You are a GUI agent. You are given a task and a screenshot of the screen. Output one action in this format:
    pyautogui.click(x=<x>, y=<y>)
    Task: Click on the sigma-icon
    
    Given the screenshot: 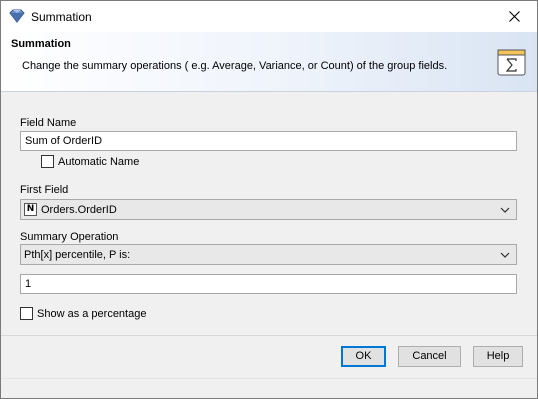 What is the action you would take?
    pyautogui.click(x=511, y=62)
    